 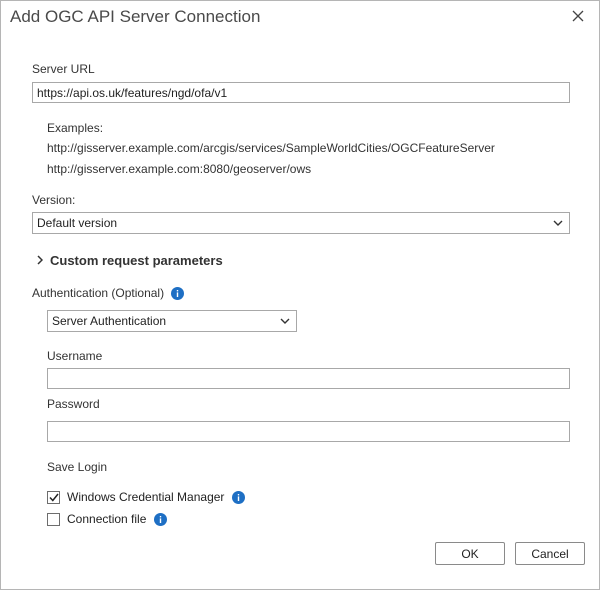 What do you see at coordinates (301, 223) in the screenshot?
I see `version-select: Default version` at bounding box center [301, 223].